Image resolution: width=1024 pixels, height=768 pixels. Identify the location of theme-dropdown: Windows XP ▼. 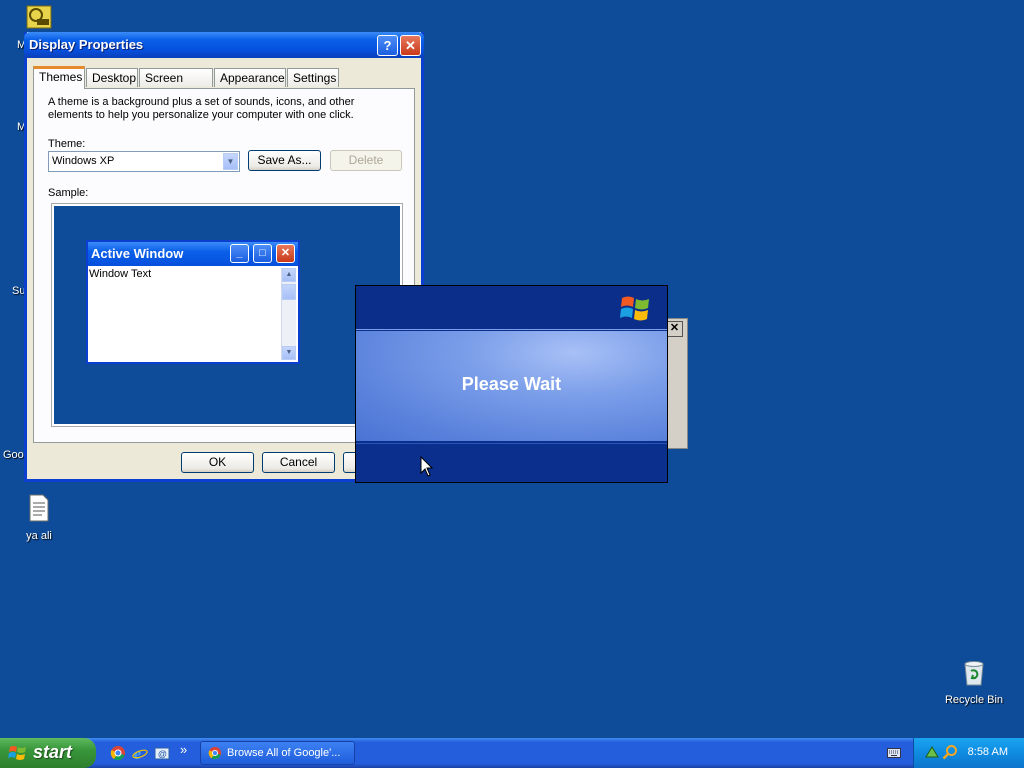
(144, 161).